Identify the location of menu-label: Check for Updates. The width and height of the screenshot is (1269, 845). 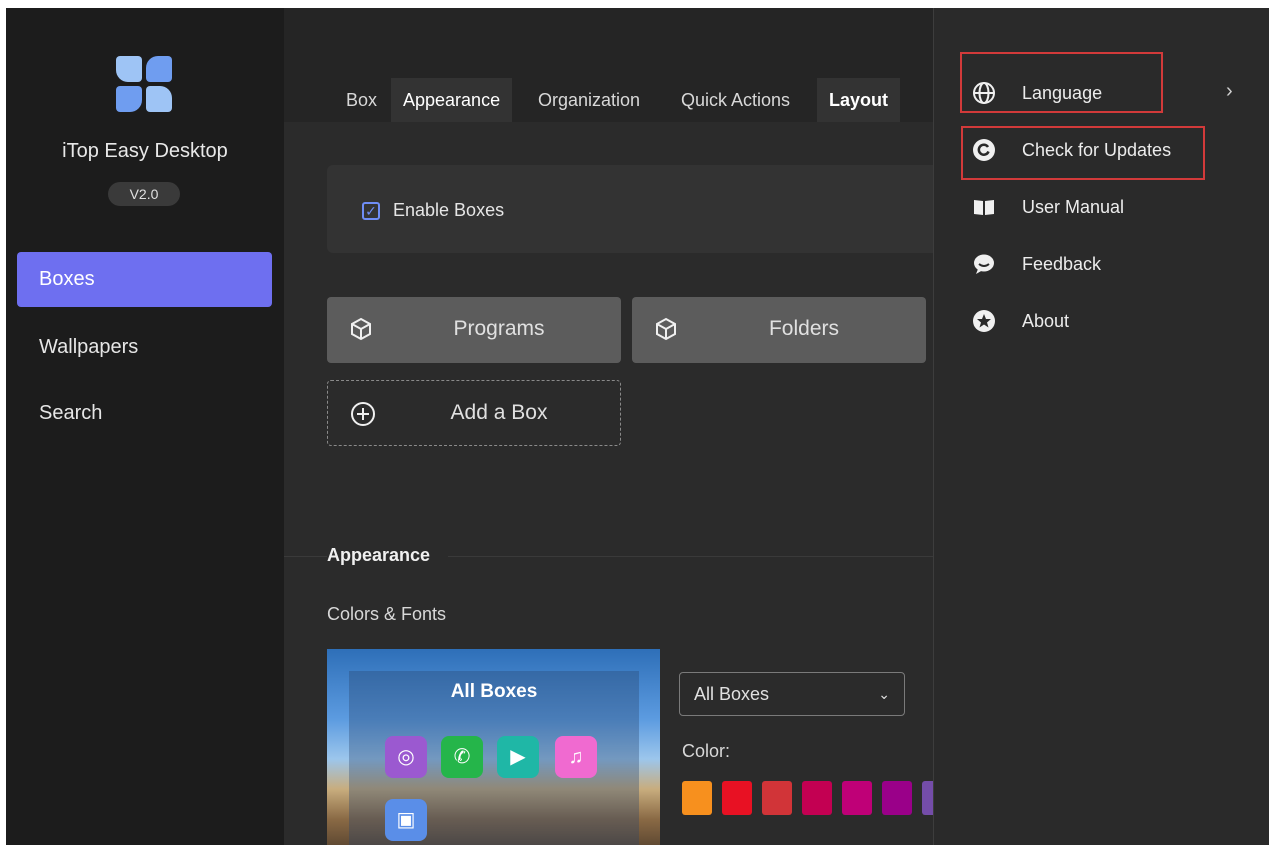
(1097, 150).